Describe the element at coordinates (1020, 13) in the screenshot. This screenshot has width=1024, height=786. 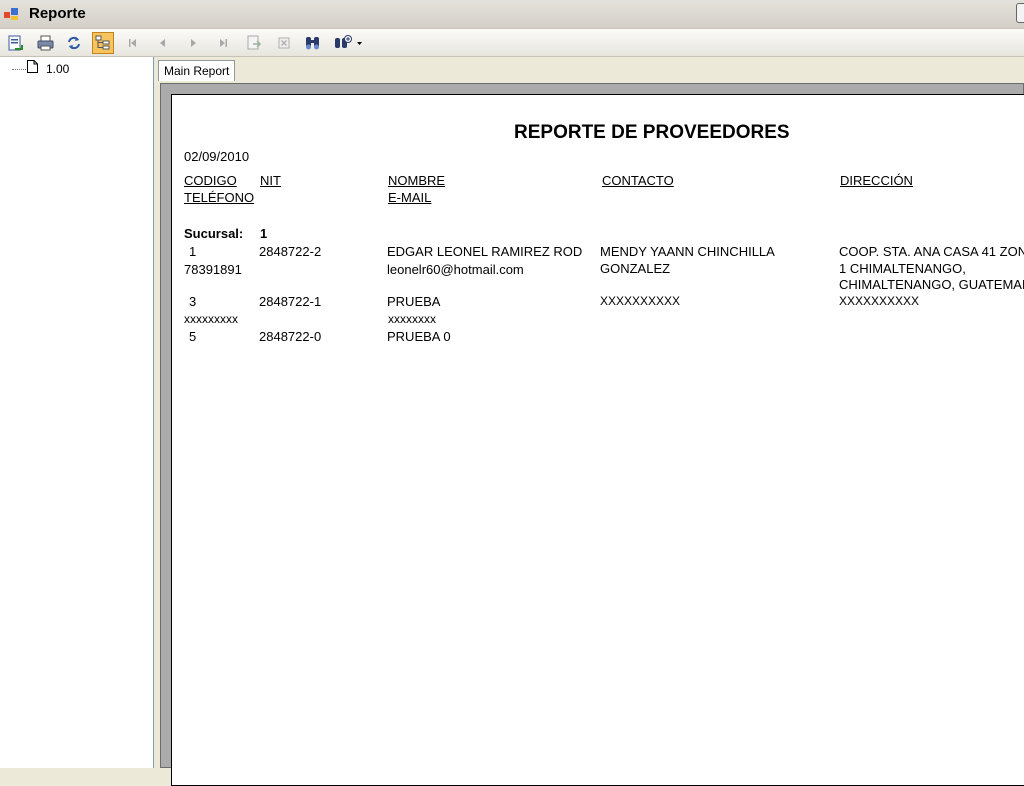
I see `window-control-button` at that location.